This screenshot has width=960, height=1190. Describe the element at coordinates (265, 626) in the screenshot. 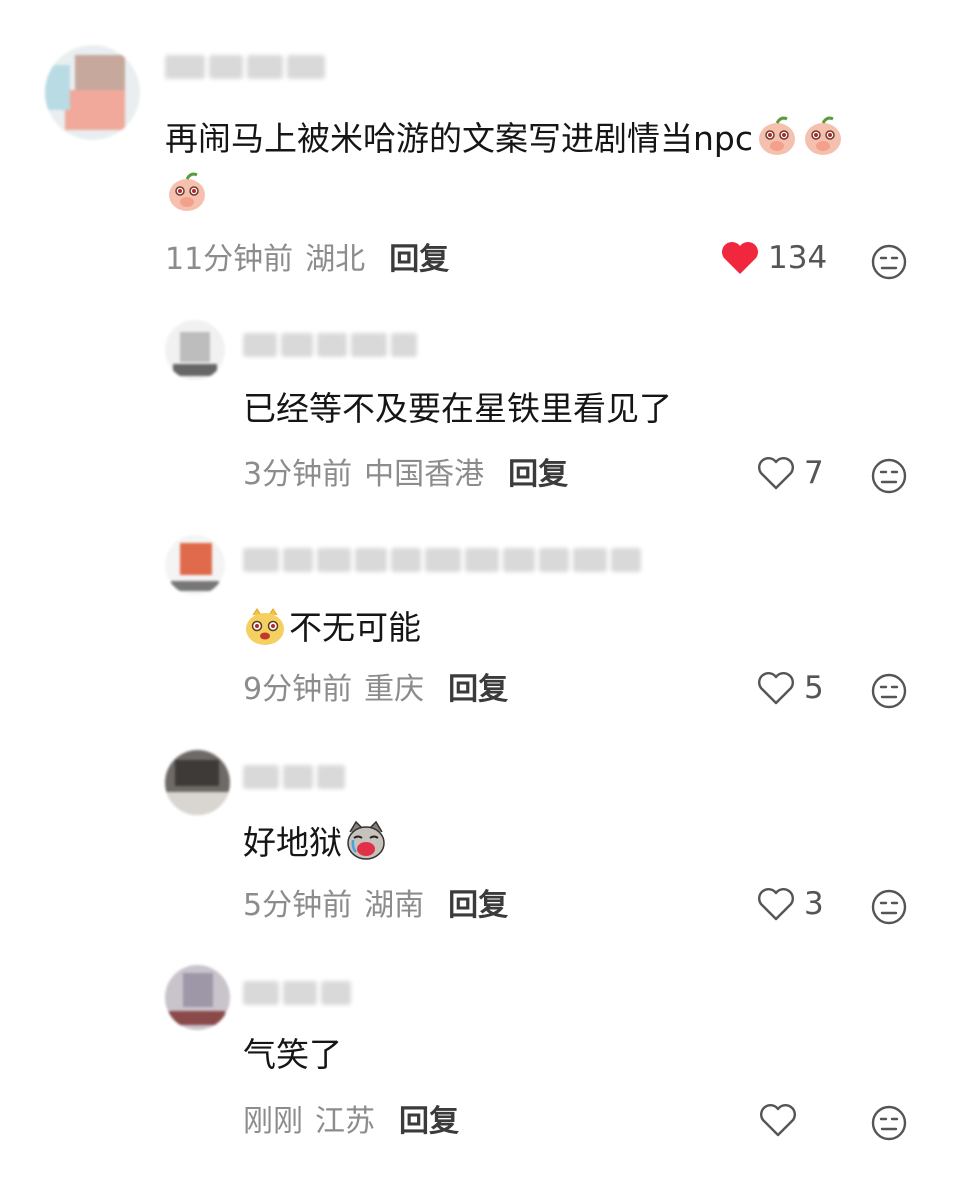

I see `yellow-bear-emoji` at that location.